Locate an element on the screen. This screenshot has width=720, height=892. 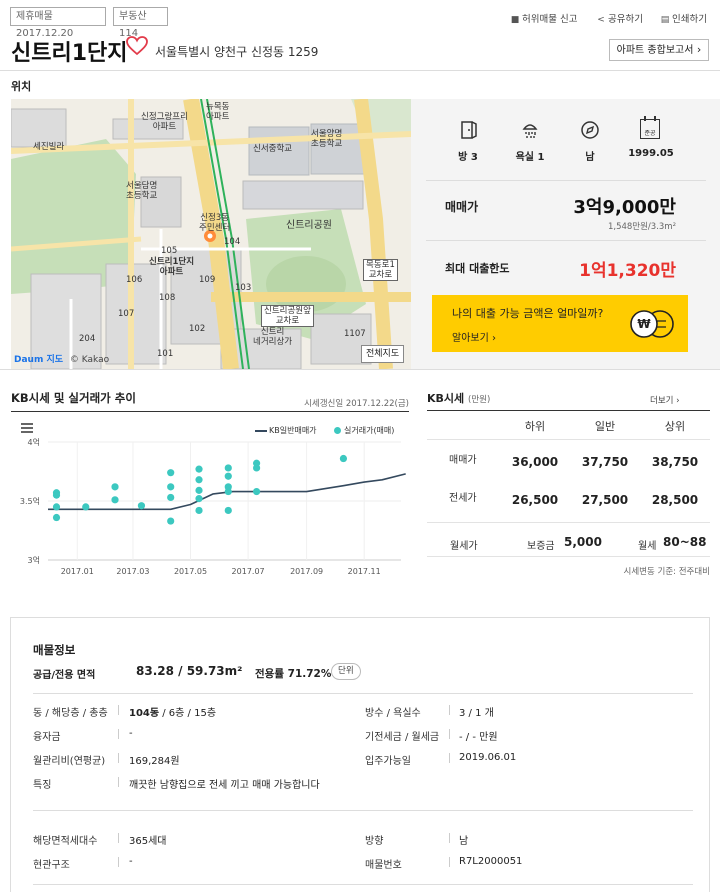
date-tag: 제휴매물 2017.12.20 is located at coordinates (58, 23).